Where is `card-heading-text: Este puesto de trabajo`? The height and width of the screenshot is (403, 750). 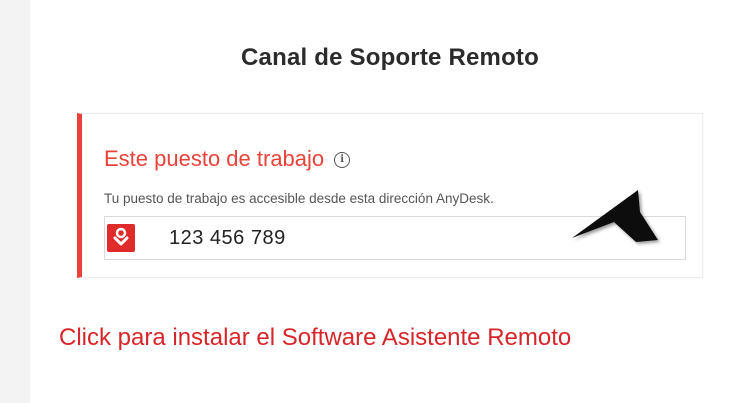 card-heading-text: Este puesto de trabajo is located at coordinates (214, 158).